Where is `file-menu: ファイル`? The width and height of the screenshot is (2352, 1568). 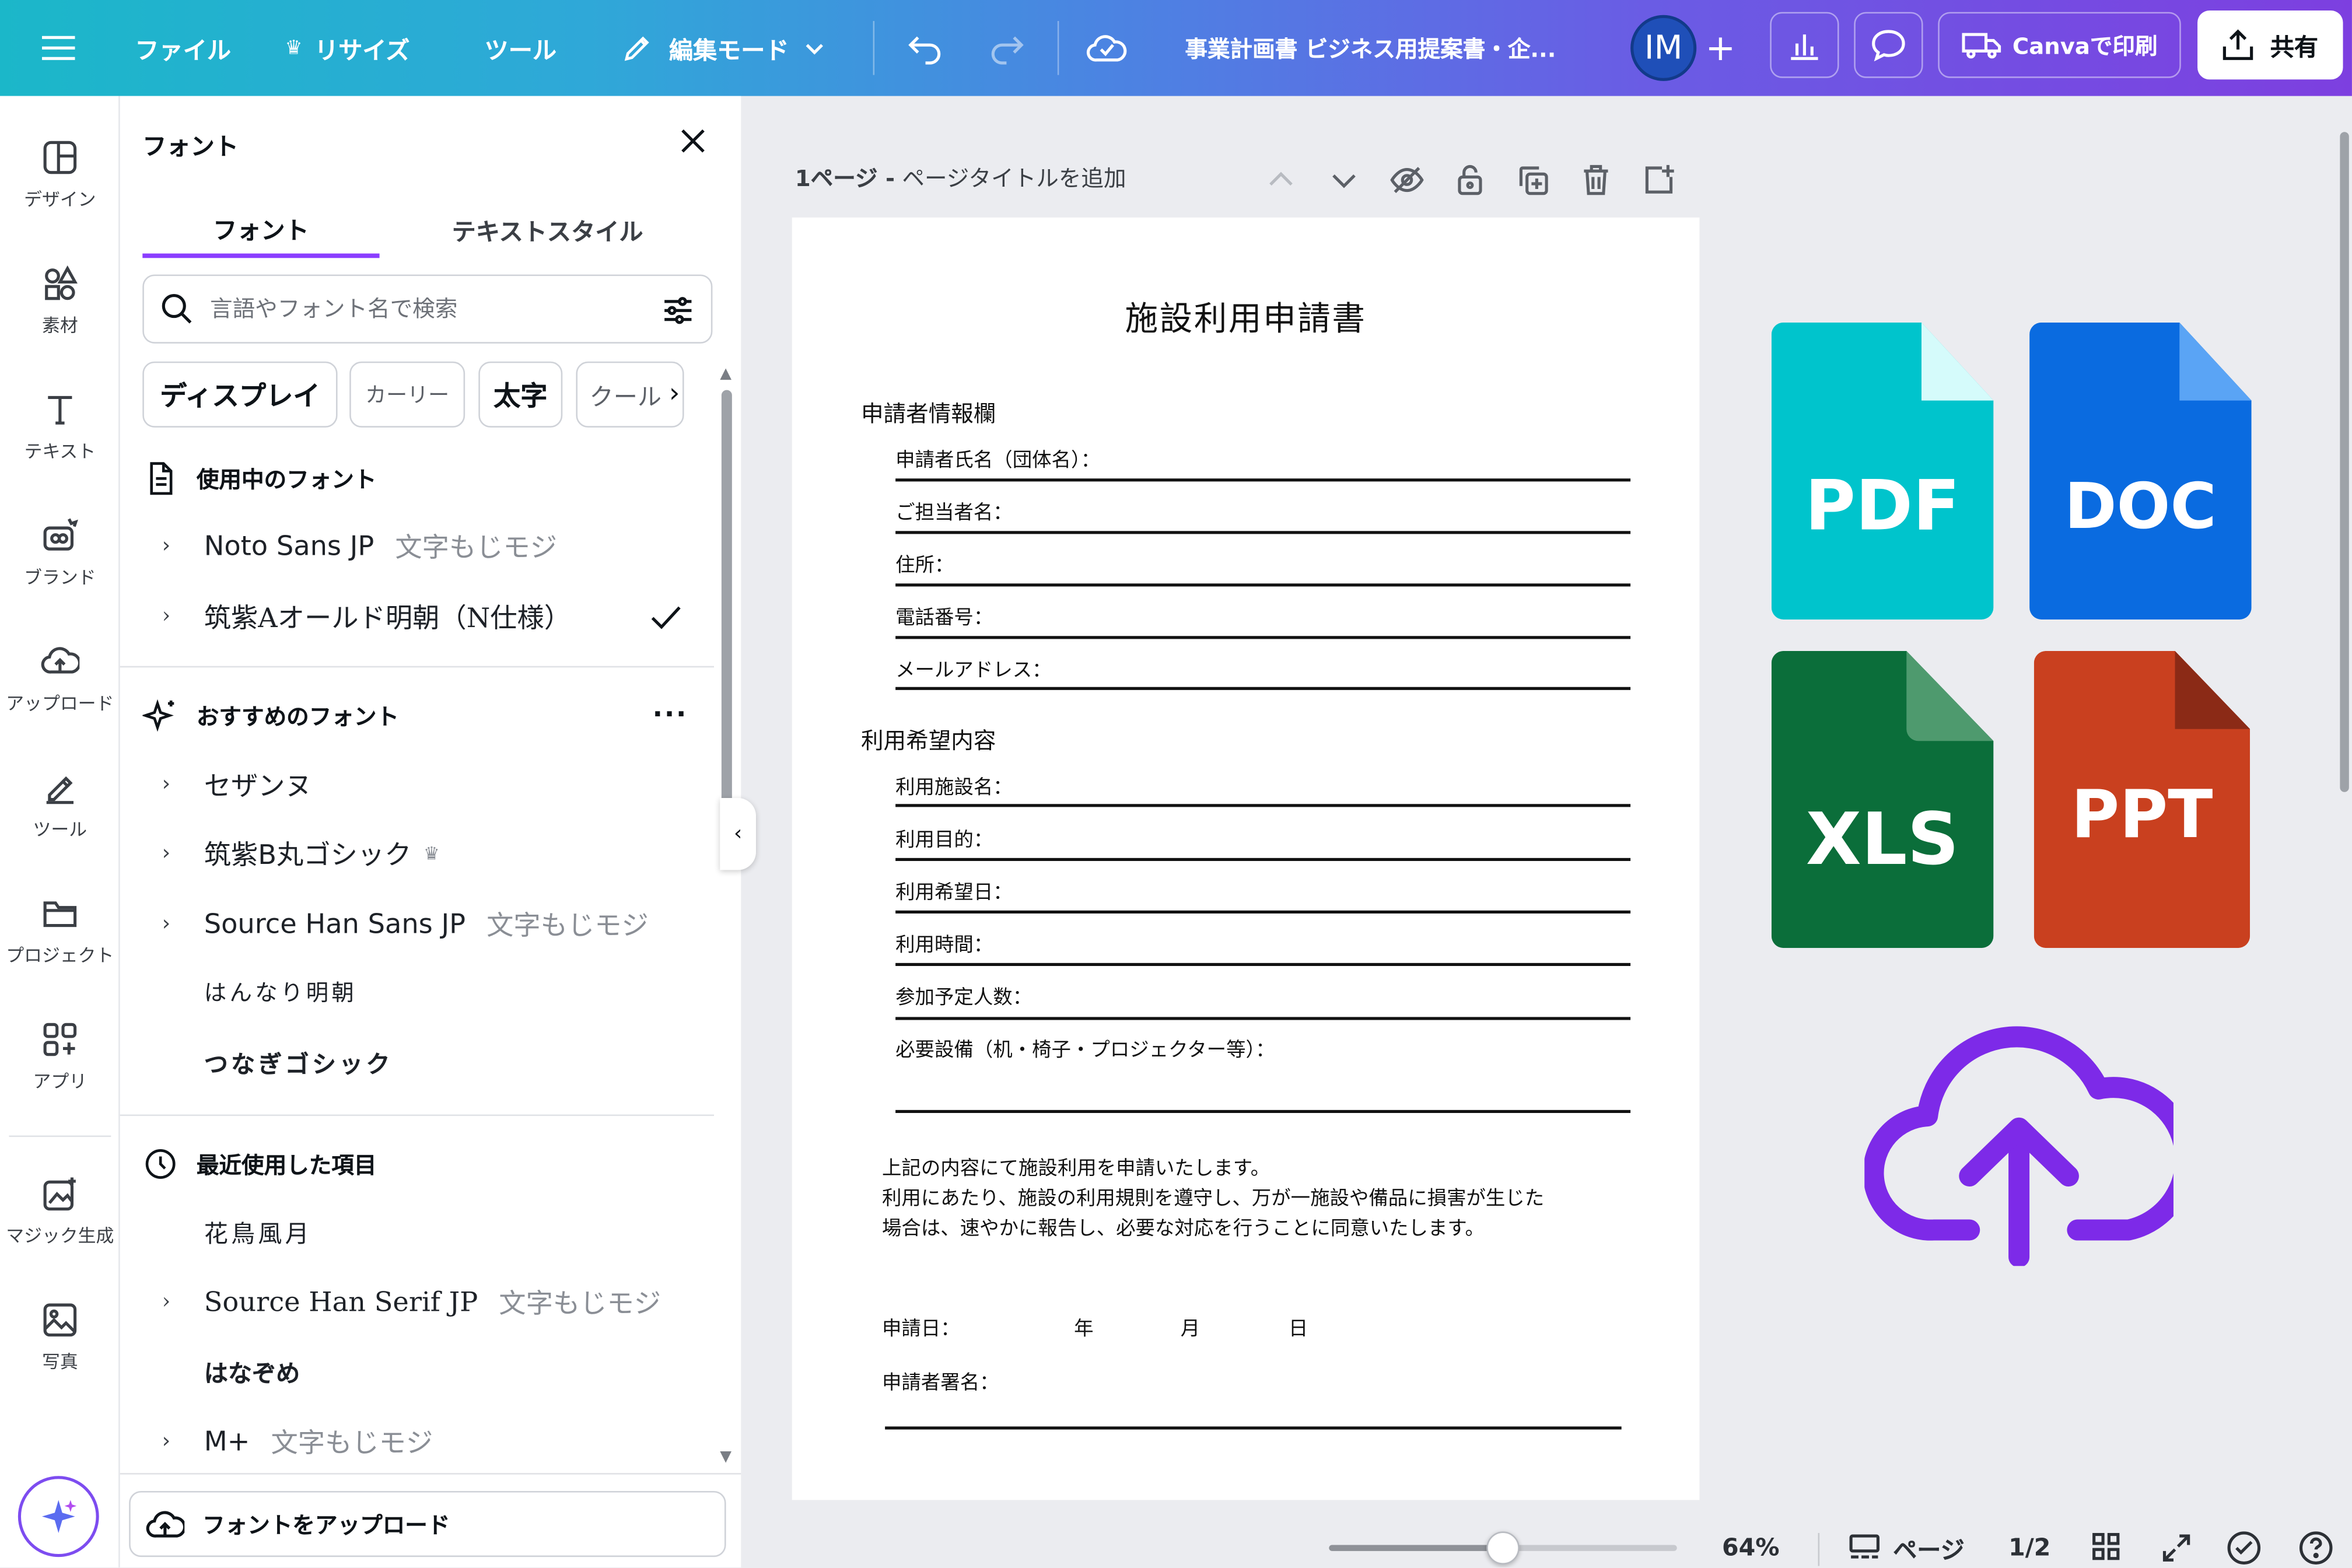
file-menu: ファイル is located at coordinates (183, 48).